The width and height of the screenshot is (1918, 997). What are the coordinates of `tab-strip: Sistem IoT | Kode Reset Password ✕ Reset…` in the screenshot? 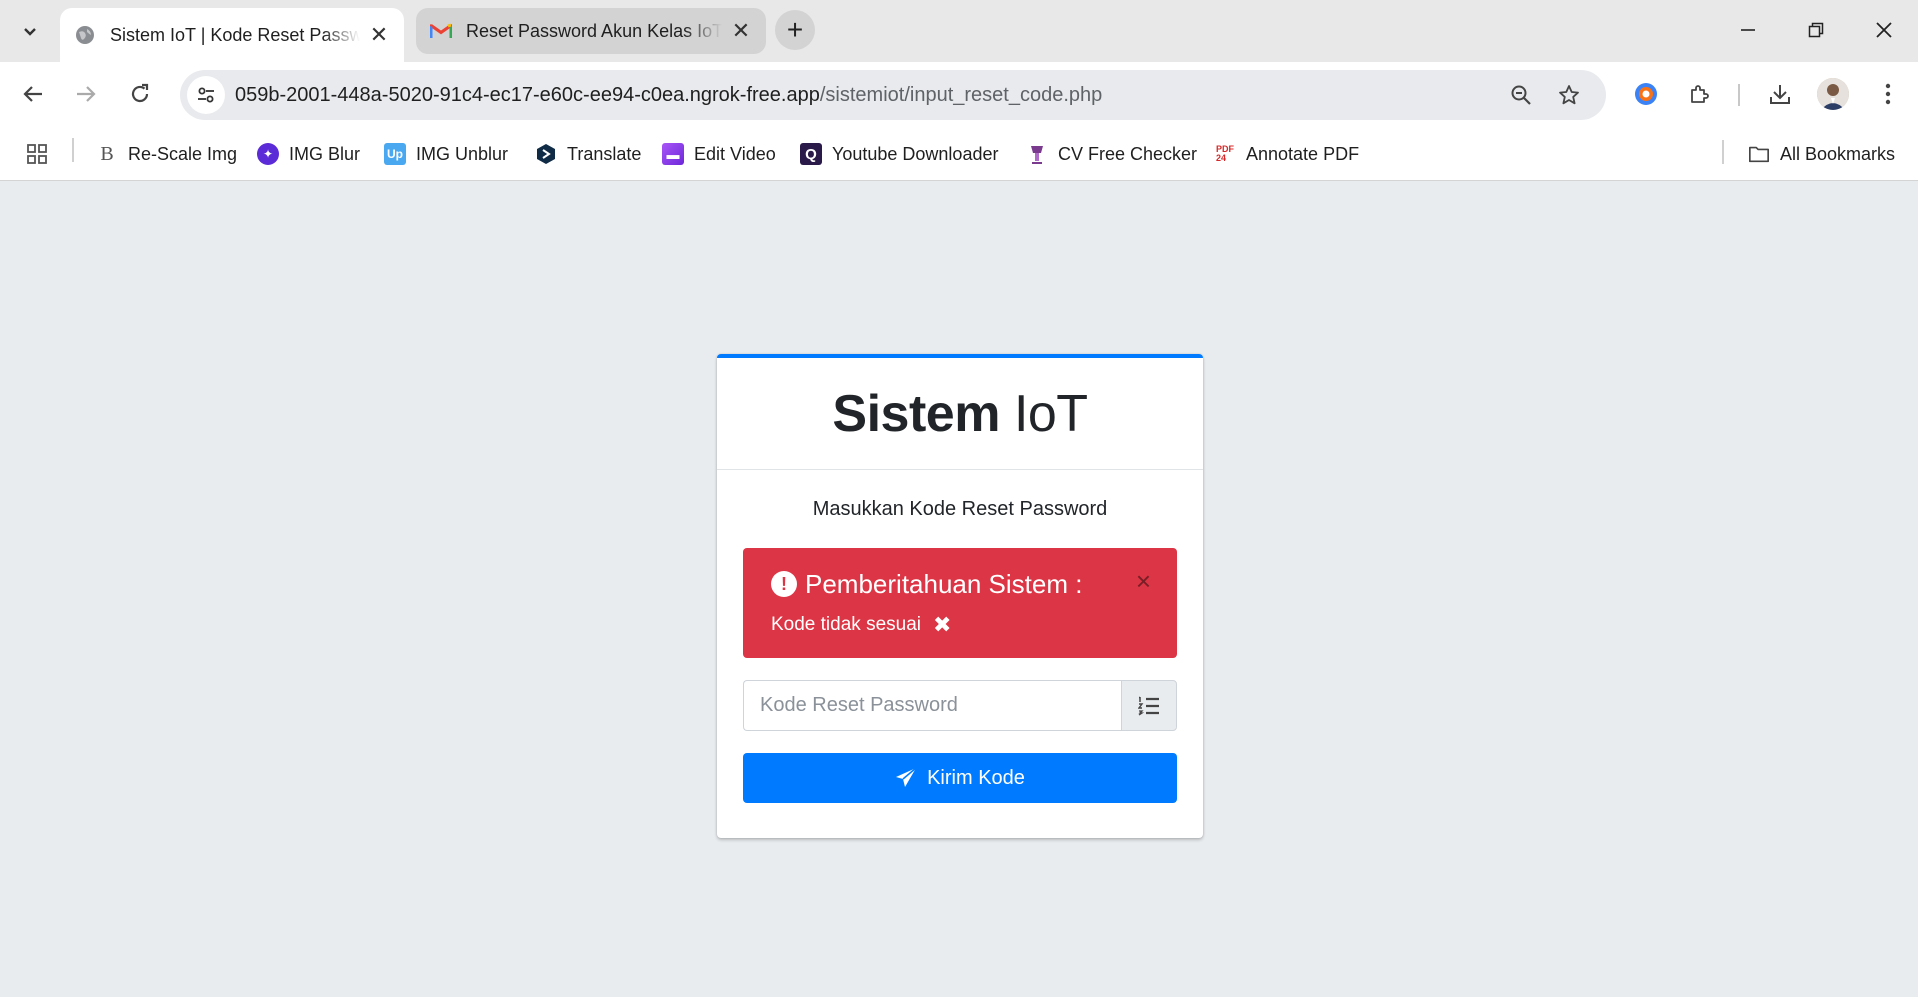 It's located at (959, 31).